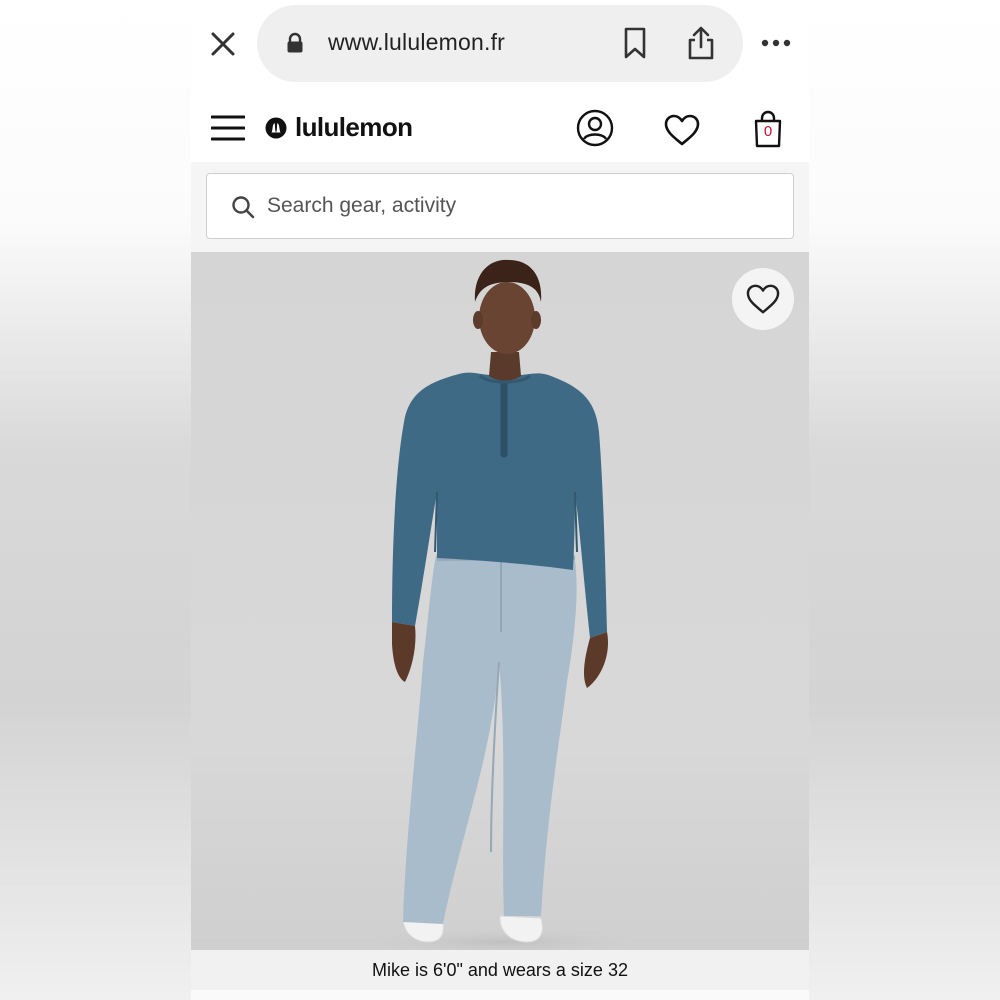  I want to click on favorite-button, so click(763, 299).